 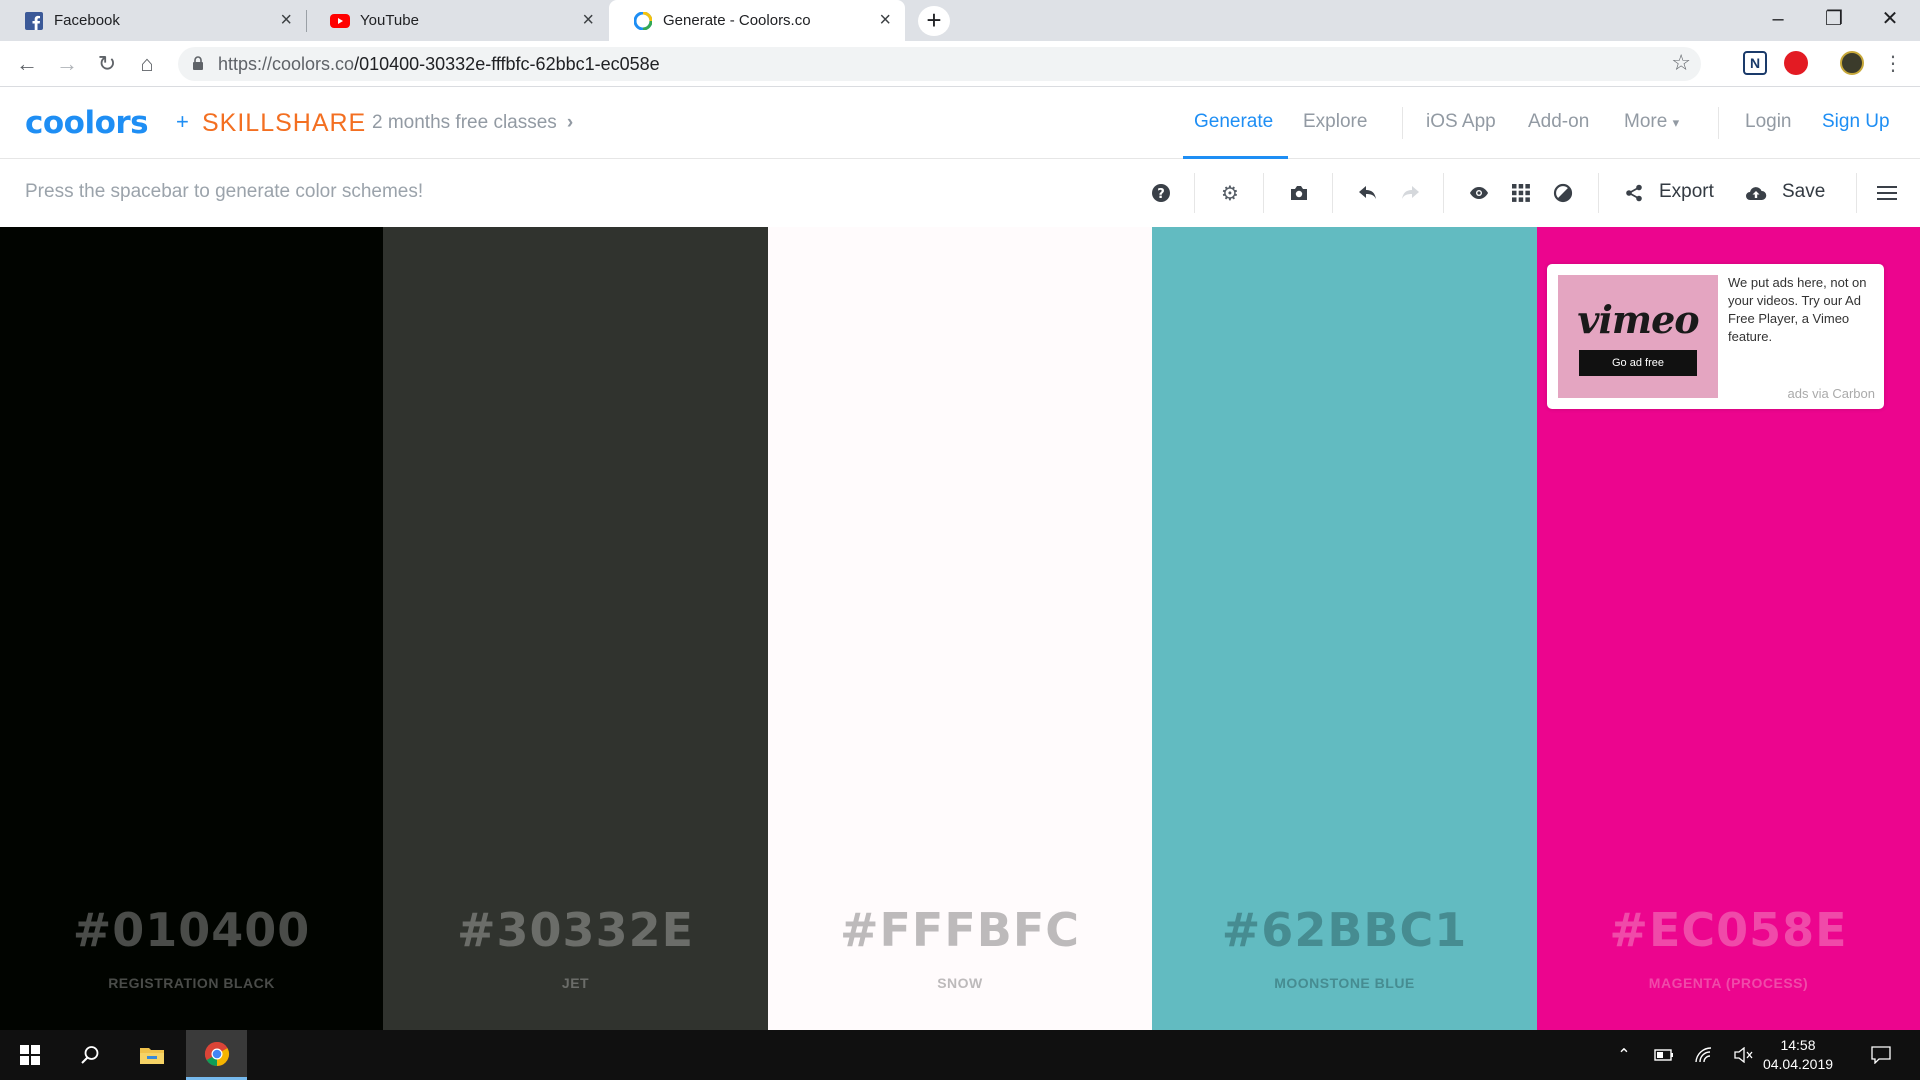 I want to click on hex-code: #30332E, so click(x=575, y=930).